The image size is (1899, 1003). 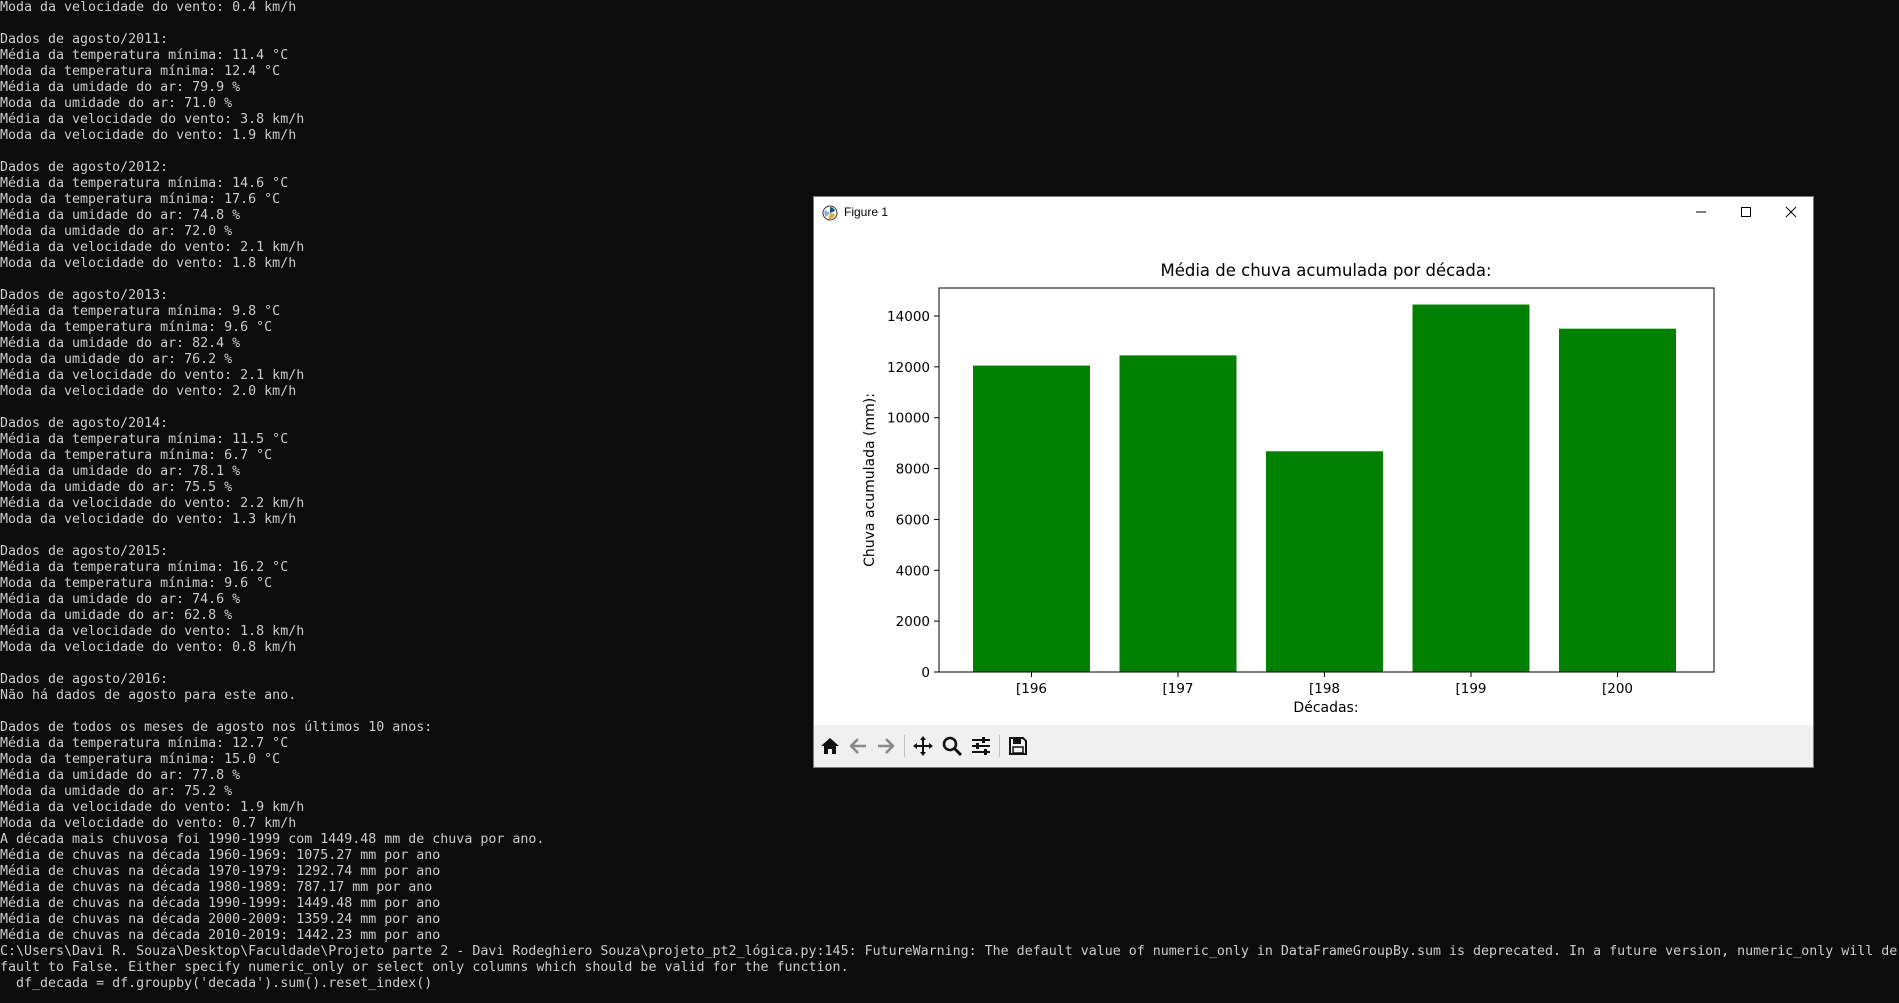 I want to click on x-tick-label: [199, so click(x=1470, y=689).